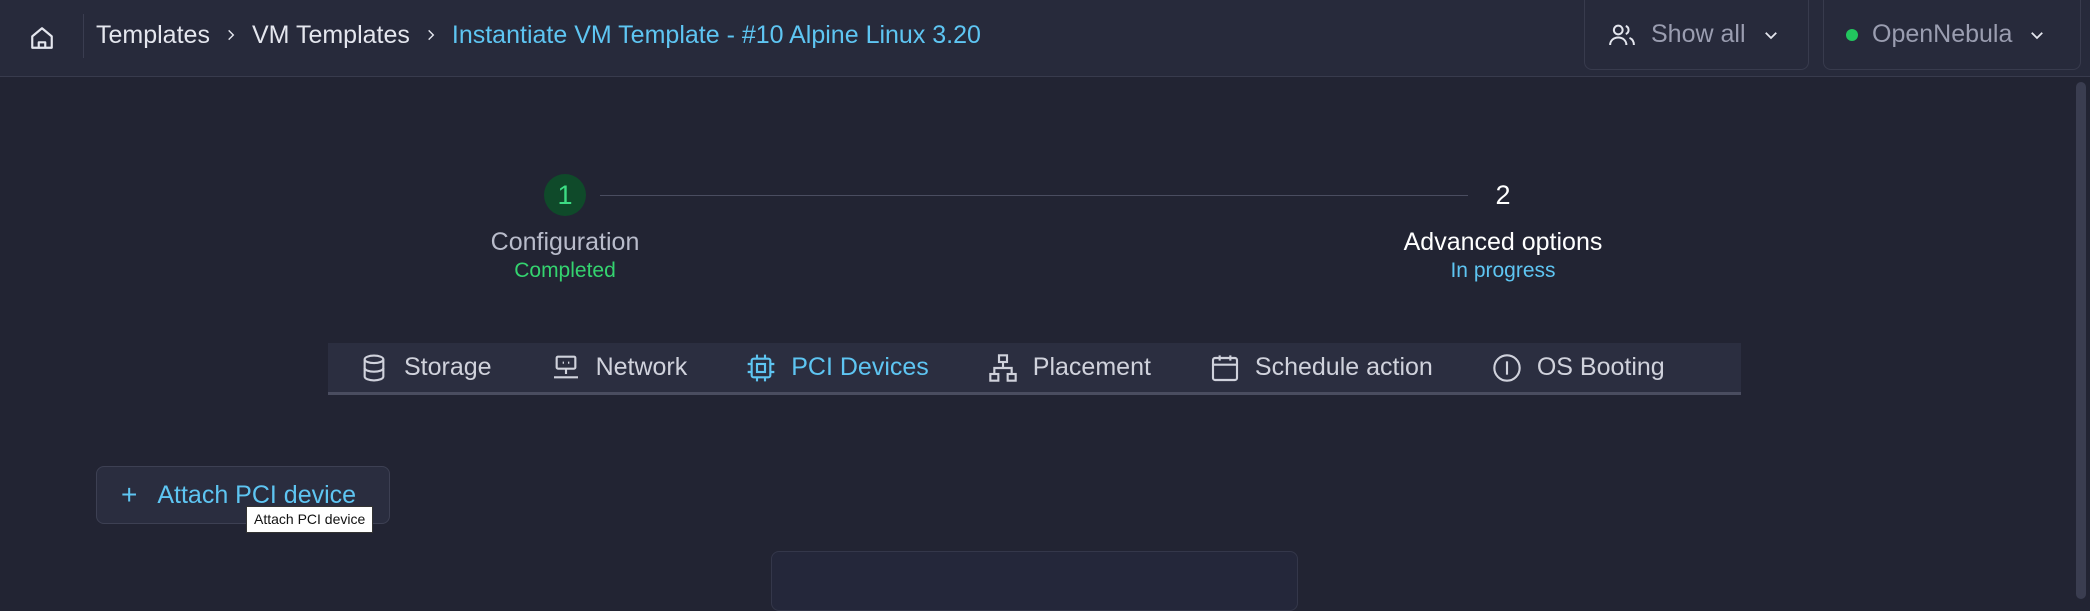 The height and width of the screenshot is (611, 2090). What do you see at coordinates (1503, 195) in the screenshot?
I see `step-2-indicator: 2` at bounding box center [1503, 195].